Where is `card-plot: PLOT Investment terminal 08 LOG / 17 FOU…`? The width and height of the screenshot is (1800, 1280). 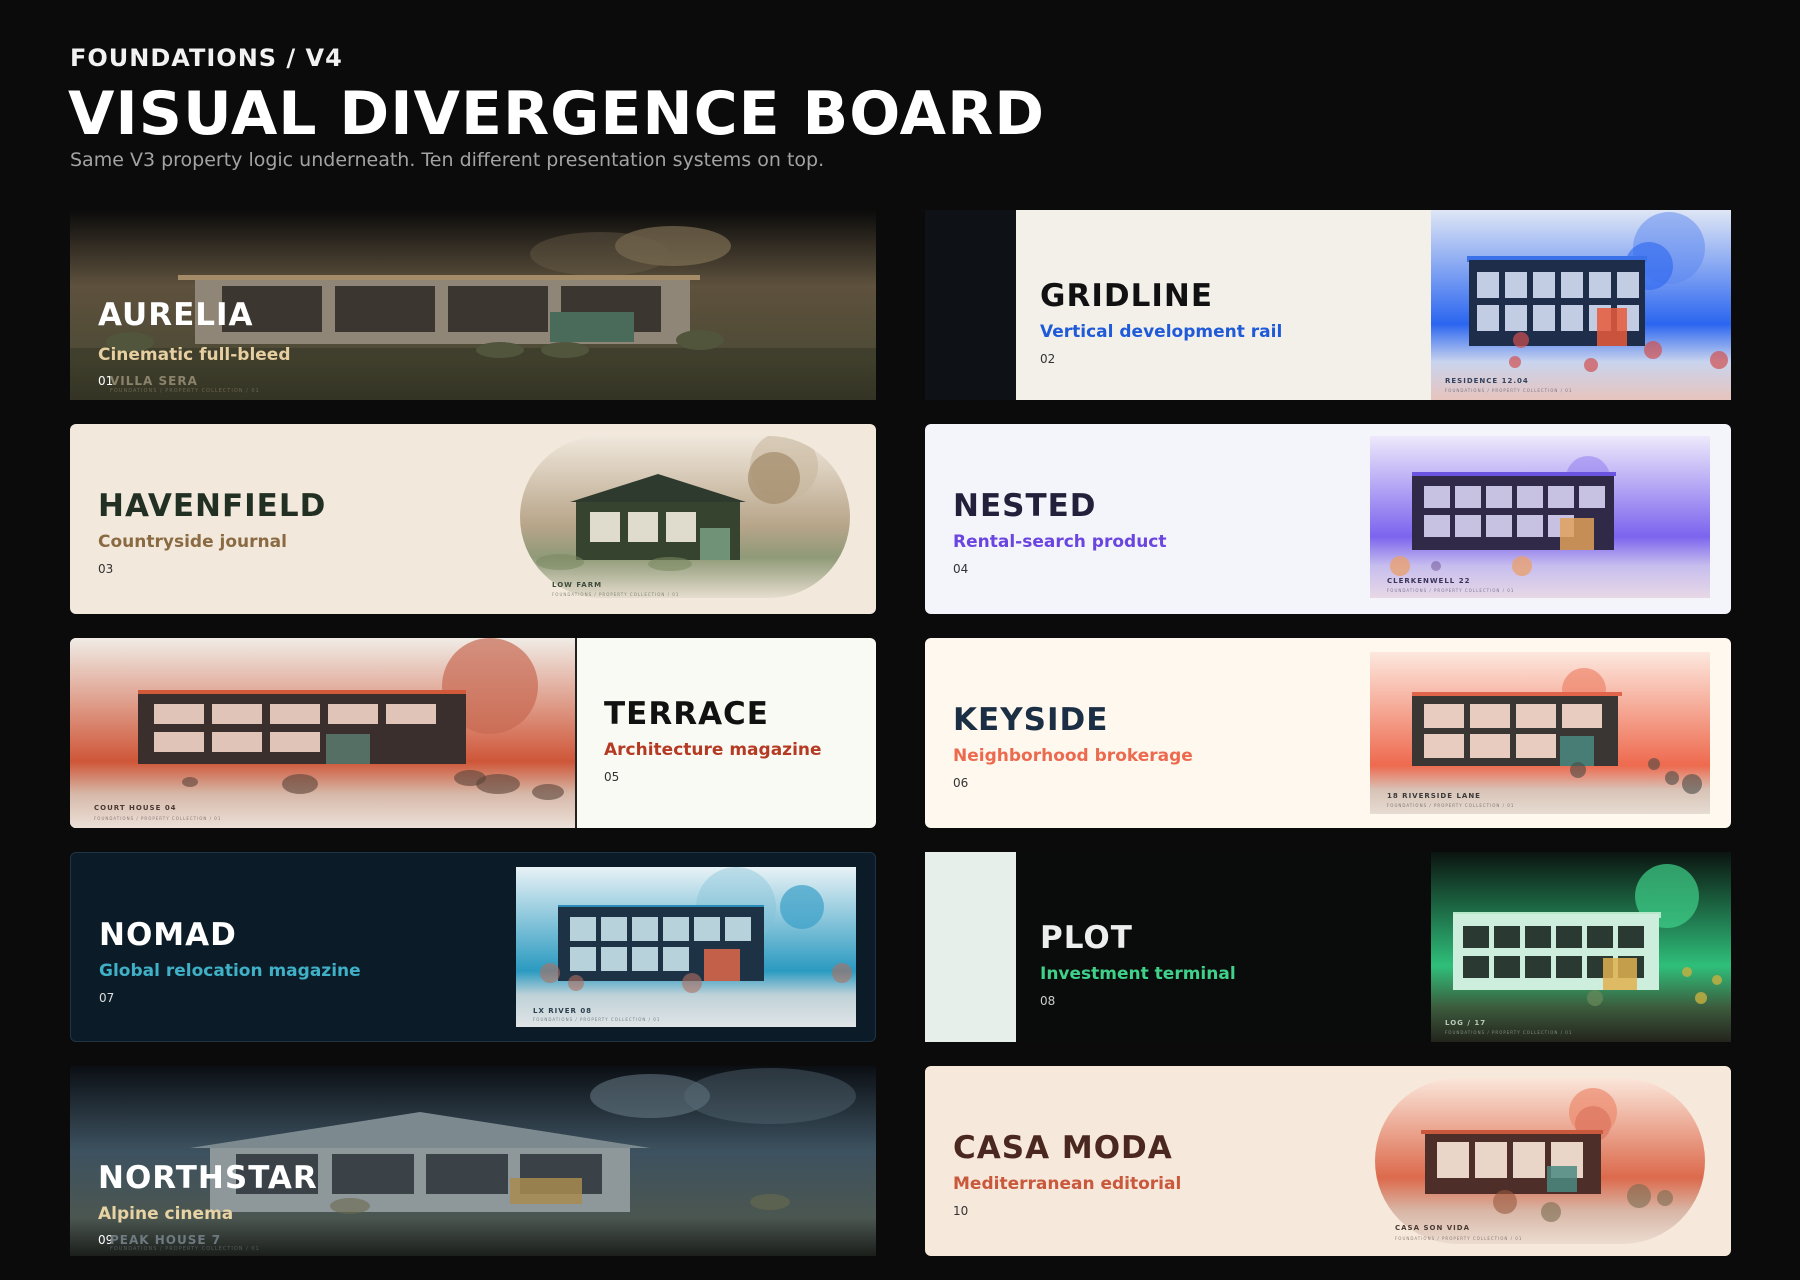 card-plot: PLOT Investment terminal 08 LOG / 17 FOU… is located at coordinates (1328, 947).